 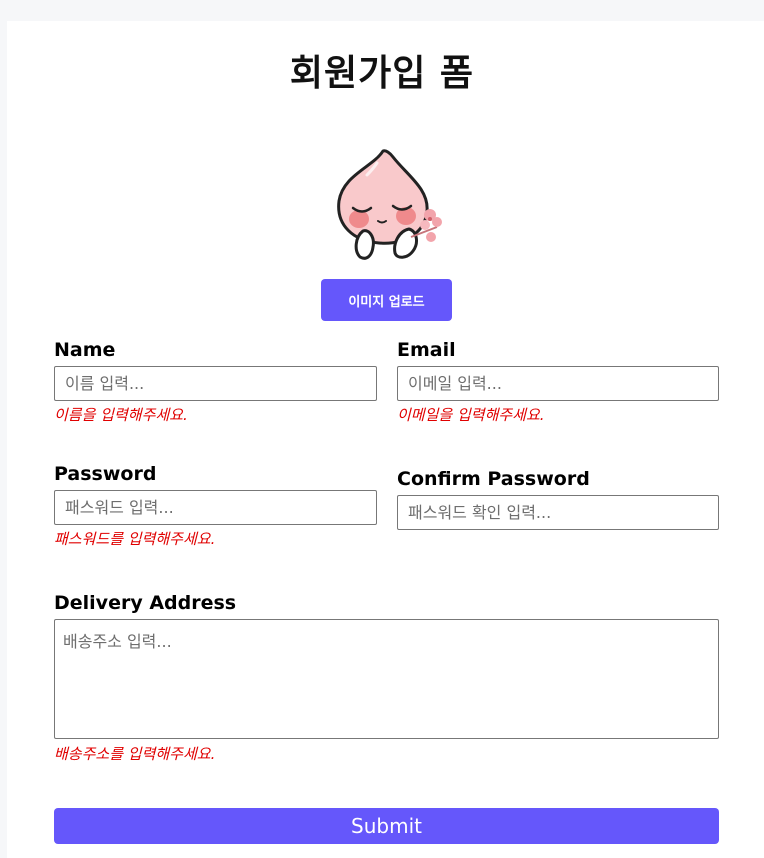 I want to click on profile-avatar-image, so click(x=389, y=204).